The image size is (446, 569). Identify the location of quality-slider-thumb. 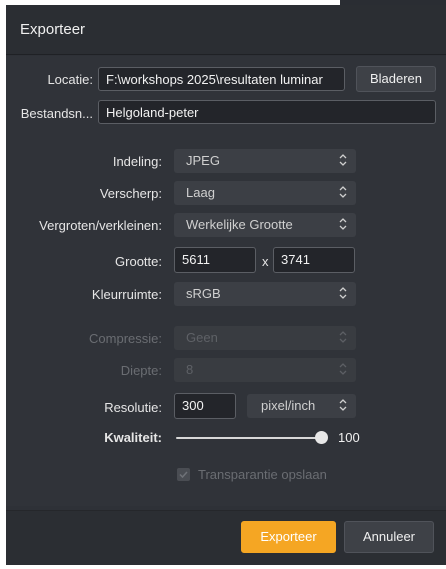
(321, 437).